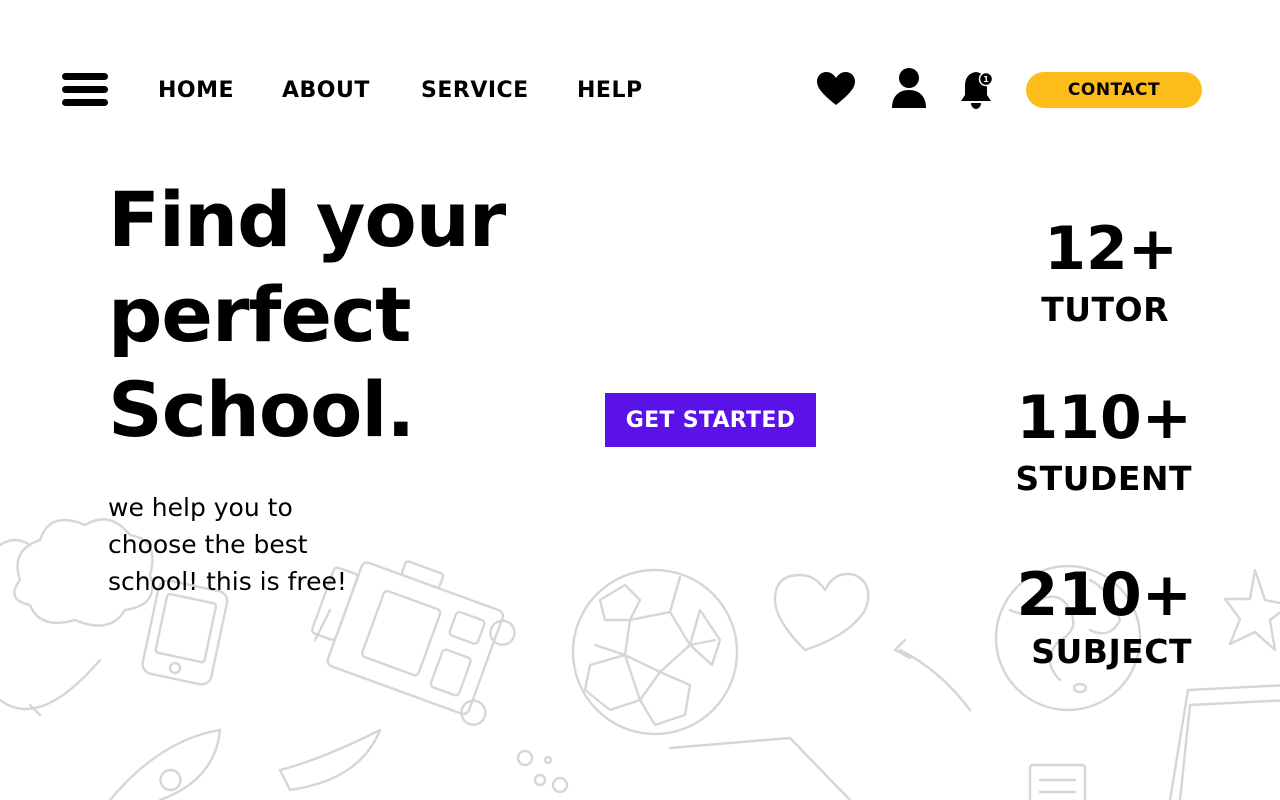  What do you see at coordinates (1105, 309) in the screenshot?
I see `stat-tutor-label: TUTOR` at bounding box center [1105, 309].